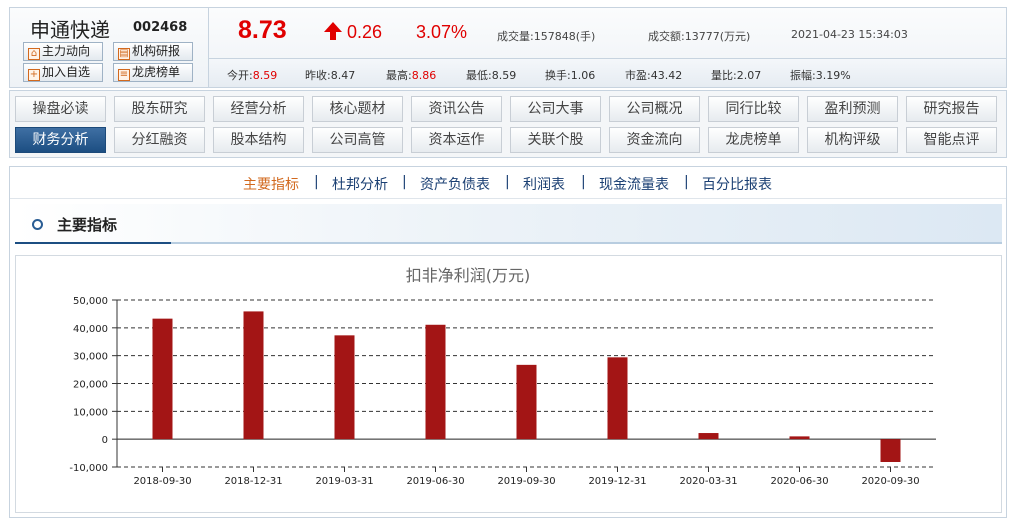 This screenshot has height=522, width=1016. Describe the element at coordinates (852, 109) in the screenshot. I see `nav-item: 盈利预测` at that location.